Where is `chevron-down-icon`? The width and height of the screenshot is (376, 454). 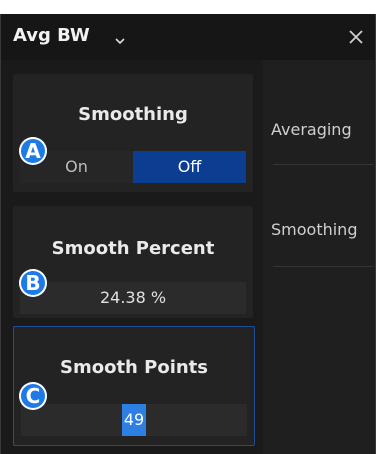 chevron-down-icon is located at coordinates (120, 41).